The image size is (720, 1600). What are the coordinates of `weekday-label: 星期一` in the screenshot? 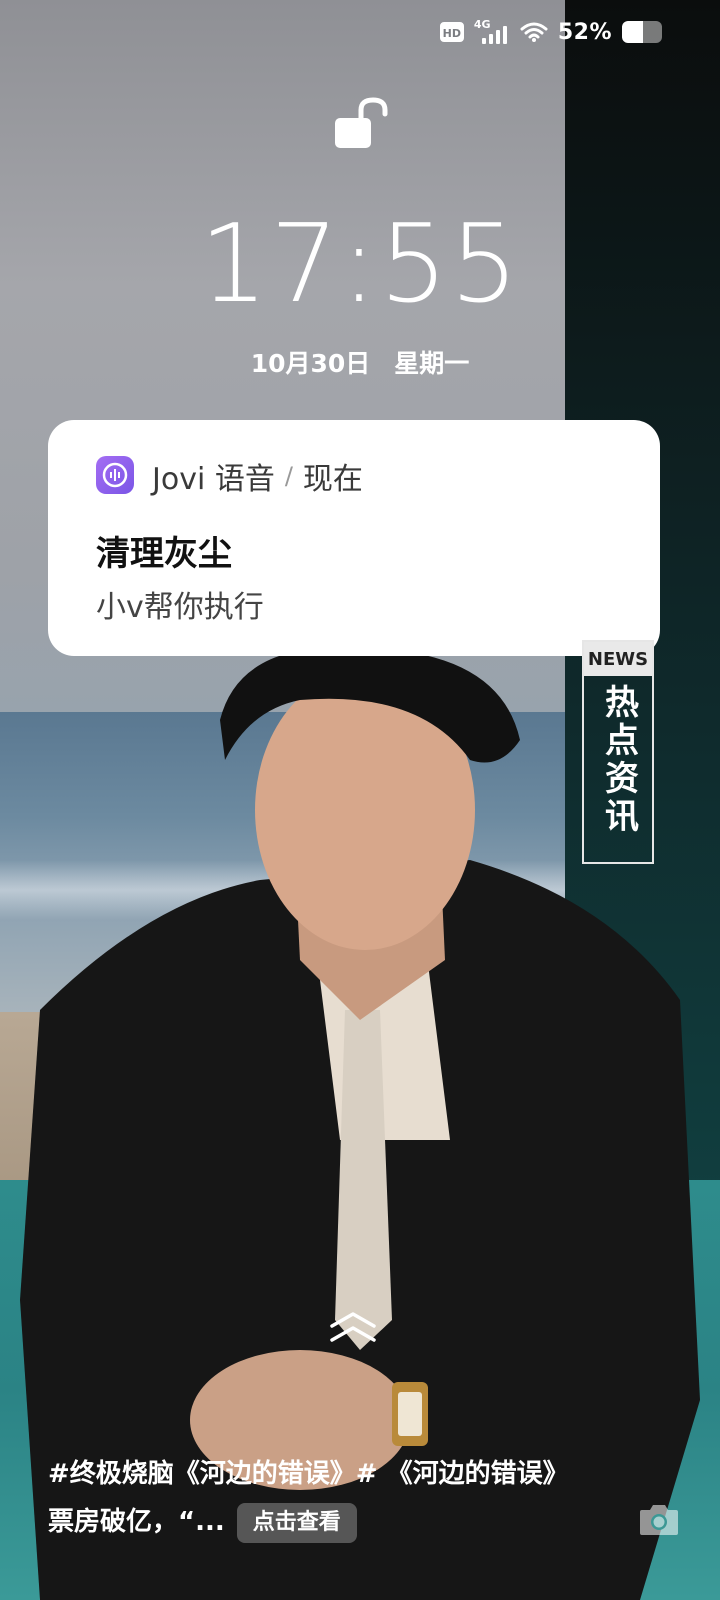 It's located at (432, 363).